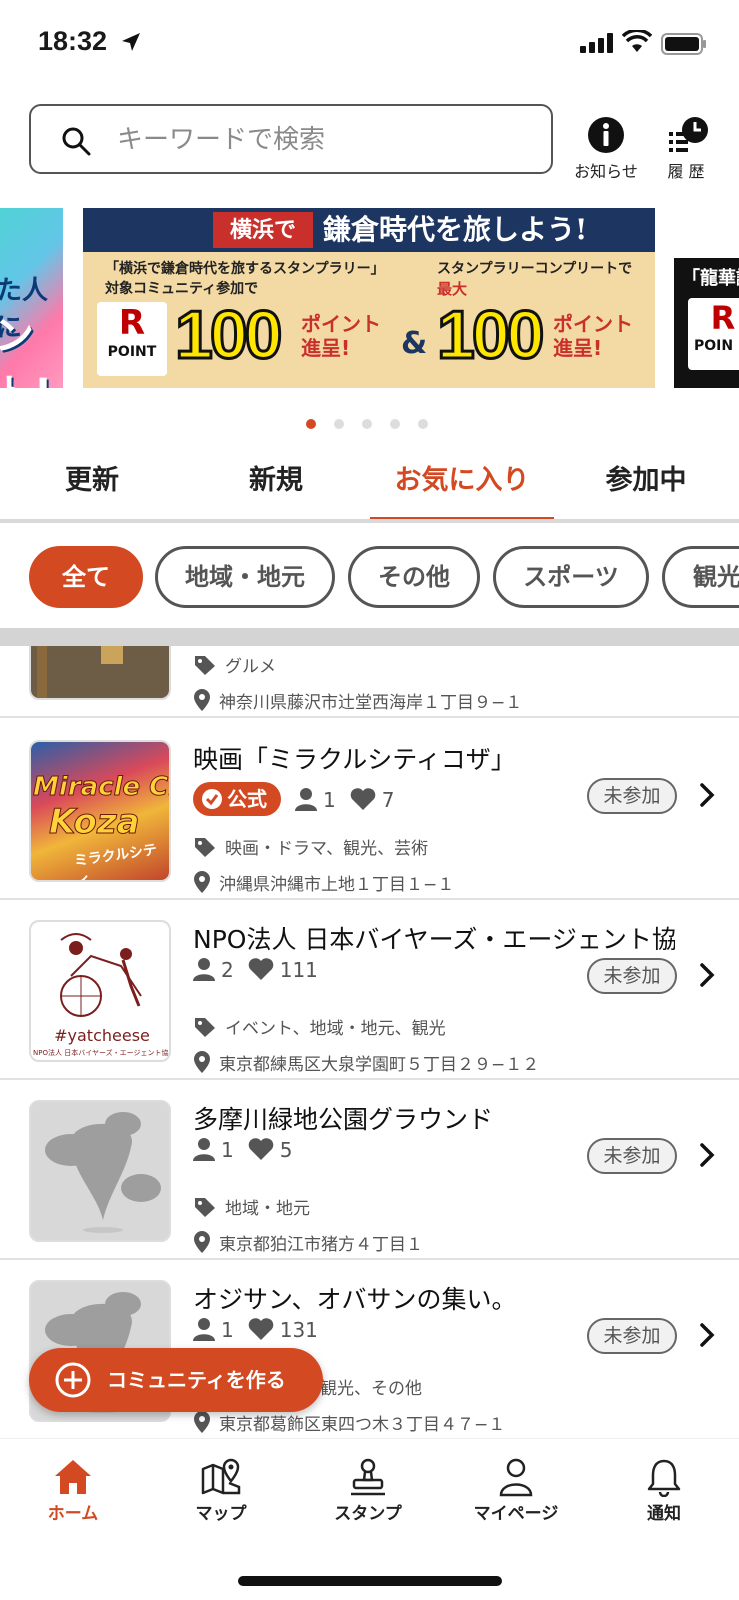  I want to click on community-card: 多摩川緑地公園グラウンド 15 未参加 地域・地元 東京都狛江市猪方４丁目１, so click(369, 1170).